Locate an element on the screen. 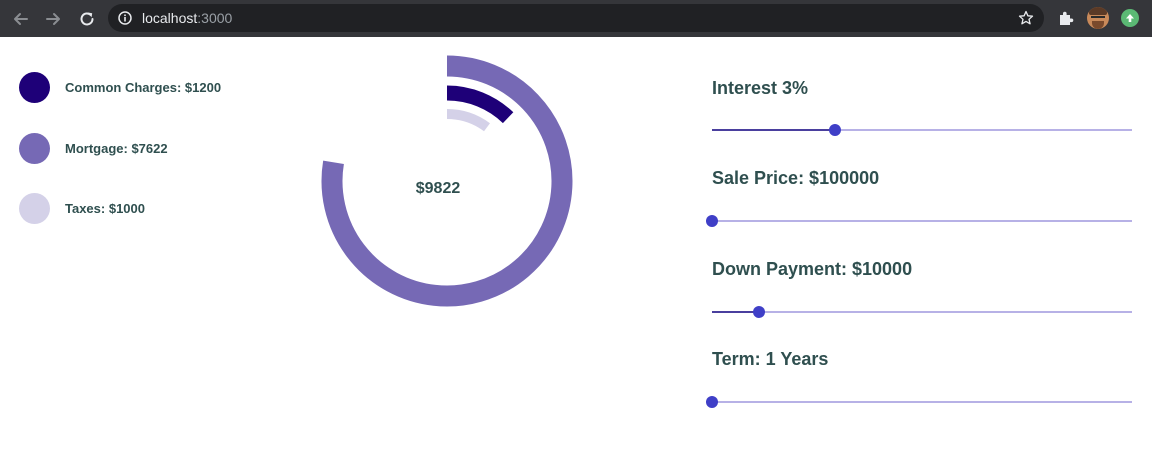  back-button is located at coordinates (21, 19).